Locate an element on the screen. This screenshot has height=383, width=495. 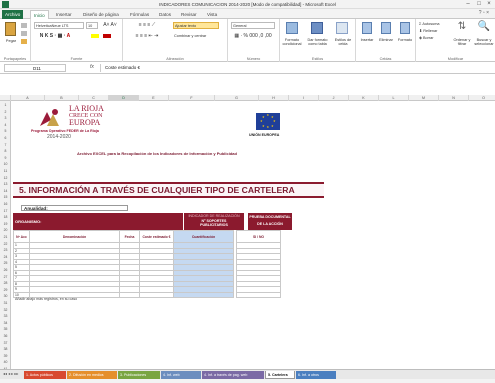
tab-diseno-pagina: Diseño de página is located at coordinates (101, 14).